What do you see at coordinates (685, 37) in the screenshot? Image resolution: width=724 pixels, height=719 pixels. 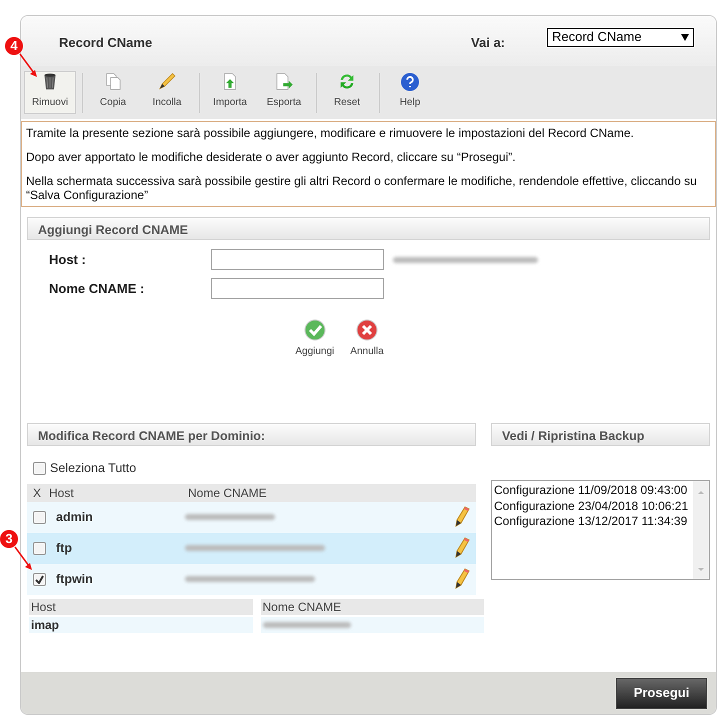 I see `caret-icon` at bounding box center [685, 37].